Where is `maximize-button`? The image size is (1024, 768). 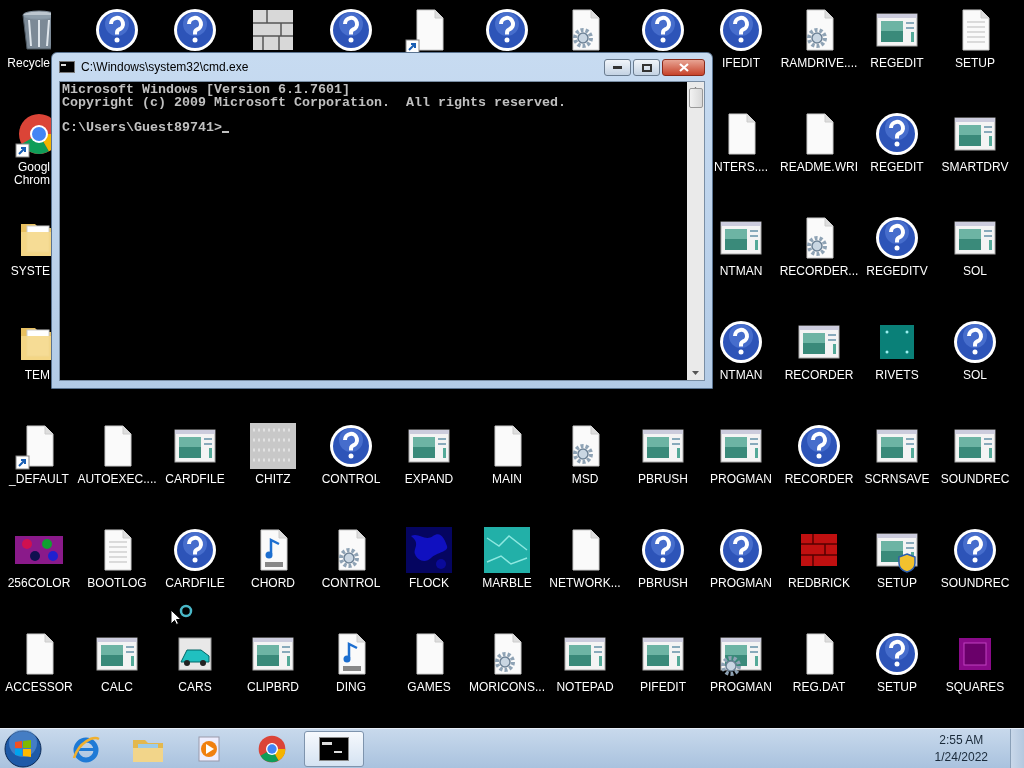 maximize-button is located at coordinates (646, 67).